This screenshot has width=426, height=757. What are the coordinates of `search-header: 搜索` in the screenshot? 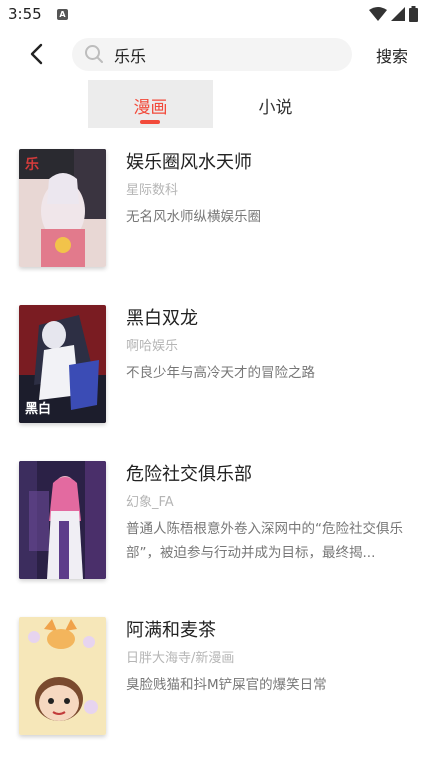 It's located at (213, 54).